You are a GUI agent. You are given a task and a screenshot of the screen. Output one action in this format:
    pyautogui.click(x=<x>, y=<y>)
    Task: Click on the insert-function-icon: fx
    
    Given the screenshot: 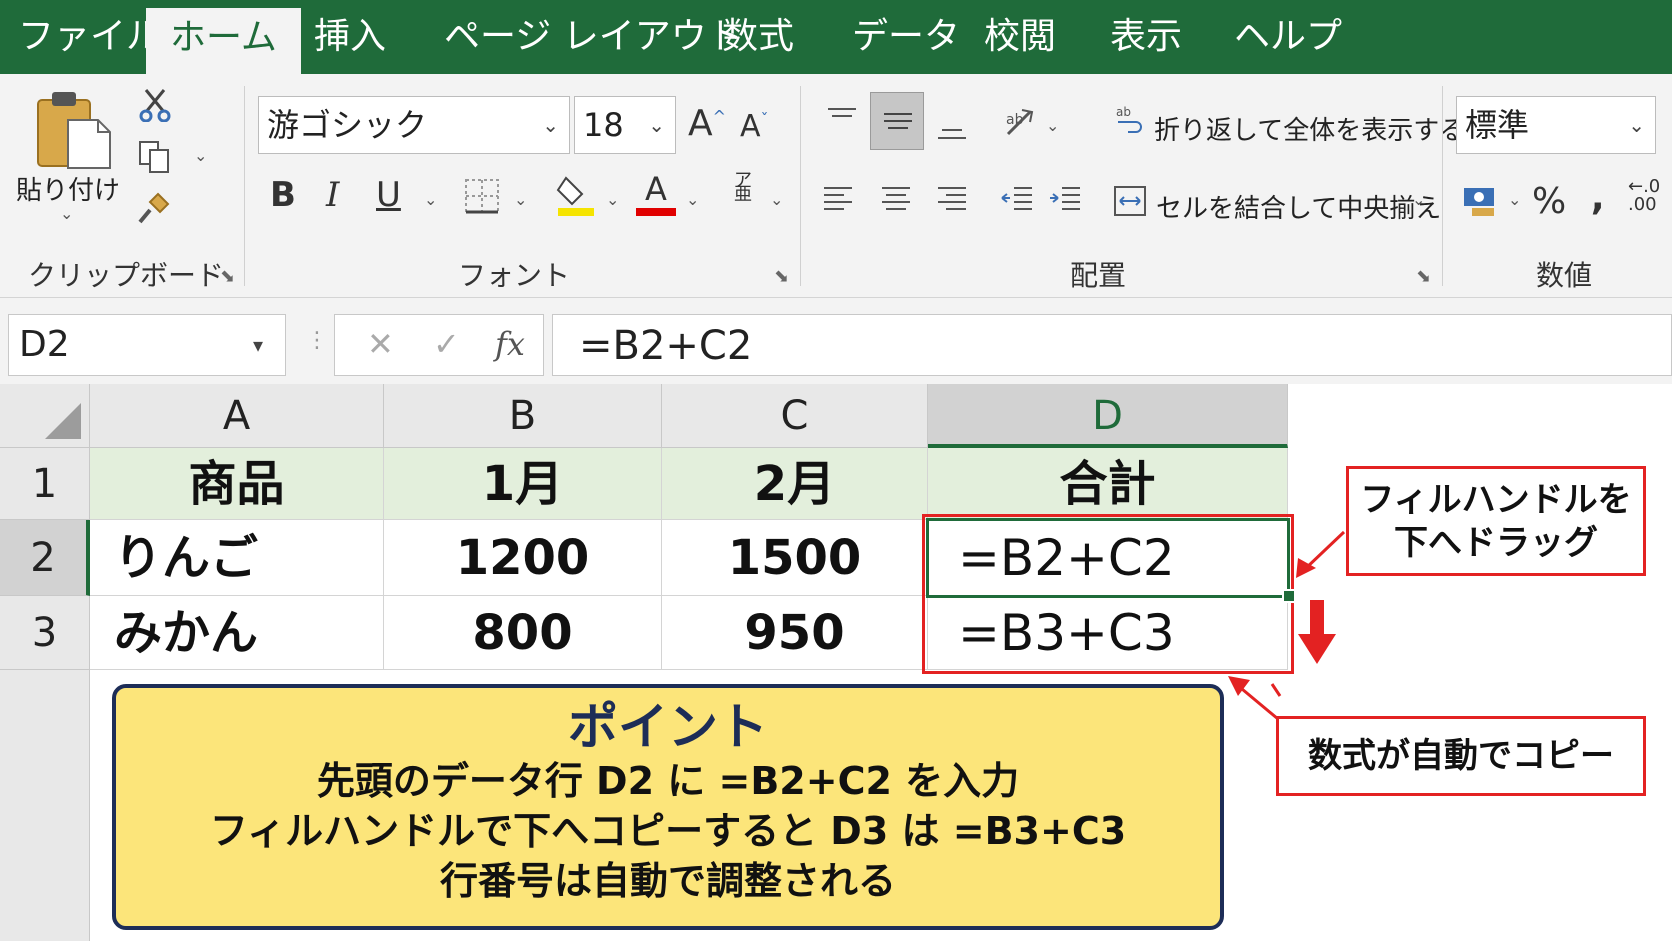 What is the action you would take?
    pyautogui.click(x=510, y=344)
    